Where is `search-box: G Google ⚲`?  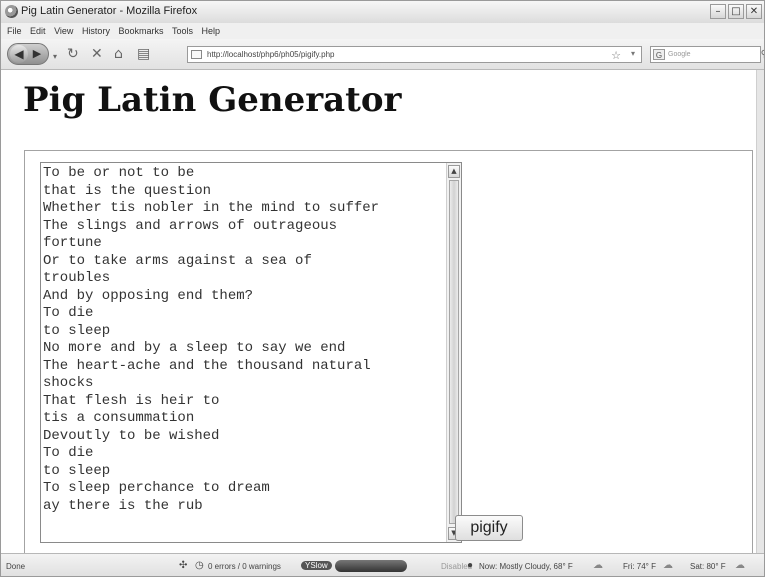
search-box: G Google ⚲ is located at coordinates (707, 54).